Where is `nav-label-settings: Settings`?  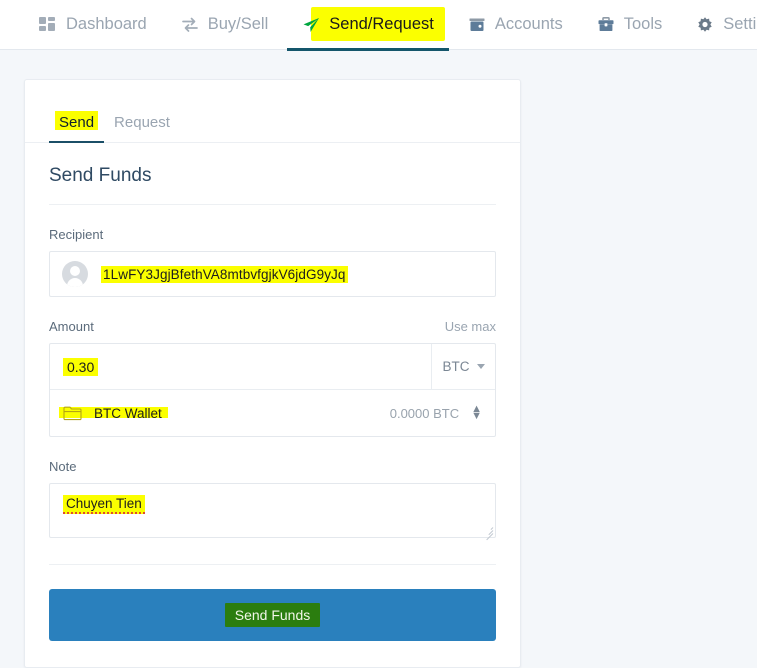 nav-label-settings: Settings is located at coordinates (740, 24).